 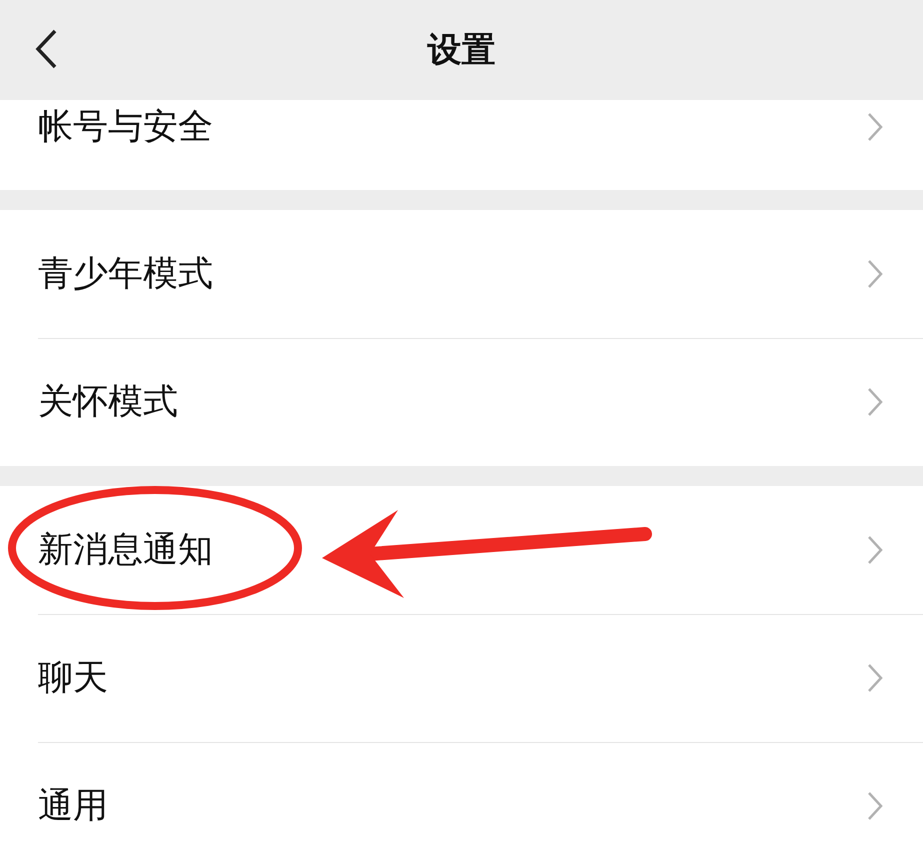 I want to click on settings-item: 帐号与安全, so click(x=461, y=145).